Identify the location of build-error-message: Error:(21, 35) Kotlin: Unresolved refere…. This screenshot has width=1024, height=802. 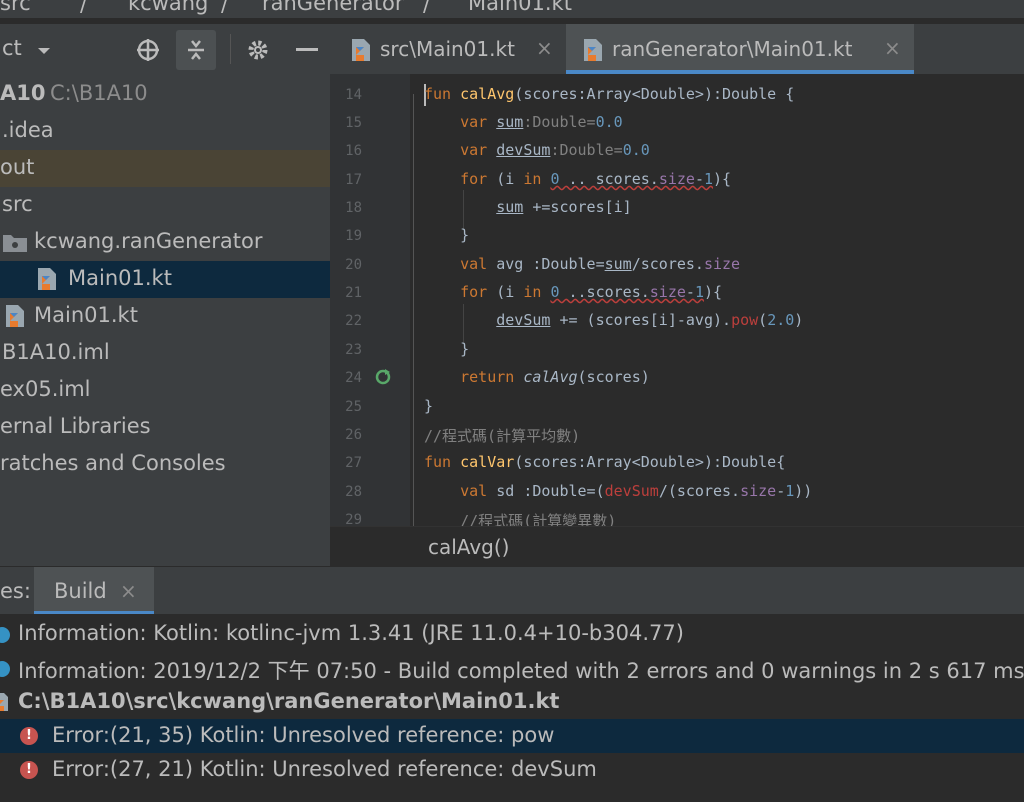
(303, 735).